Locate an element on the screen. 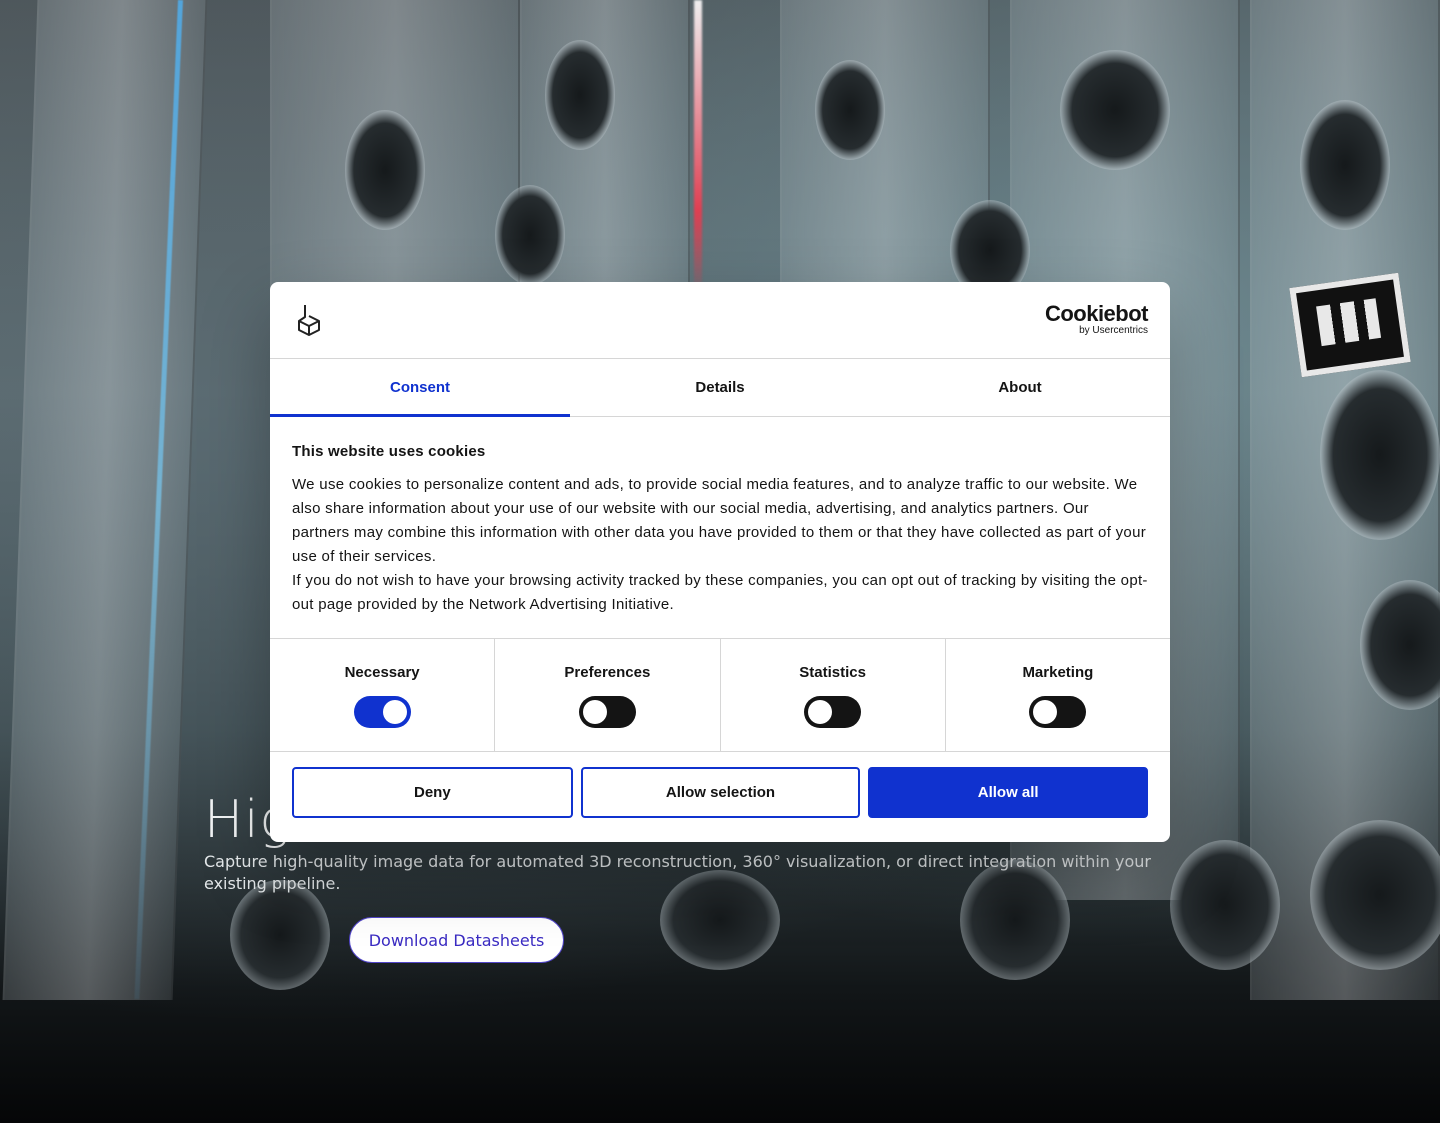 The image size is (1440, 1123). dialog-header: Cookiebot by Usercentrics is located at coordinates (720, 320).